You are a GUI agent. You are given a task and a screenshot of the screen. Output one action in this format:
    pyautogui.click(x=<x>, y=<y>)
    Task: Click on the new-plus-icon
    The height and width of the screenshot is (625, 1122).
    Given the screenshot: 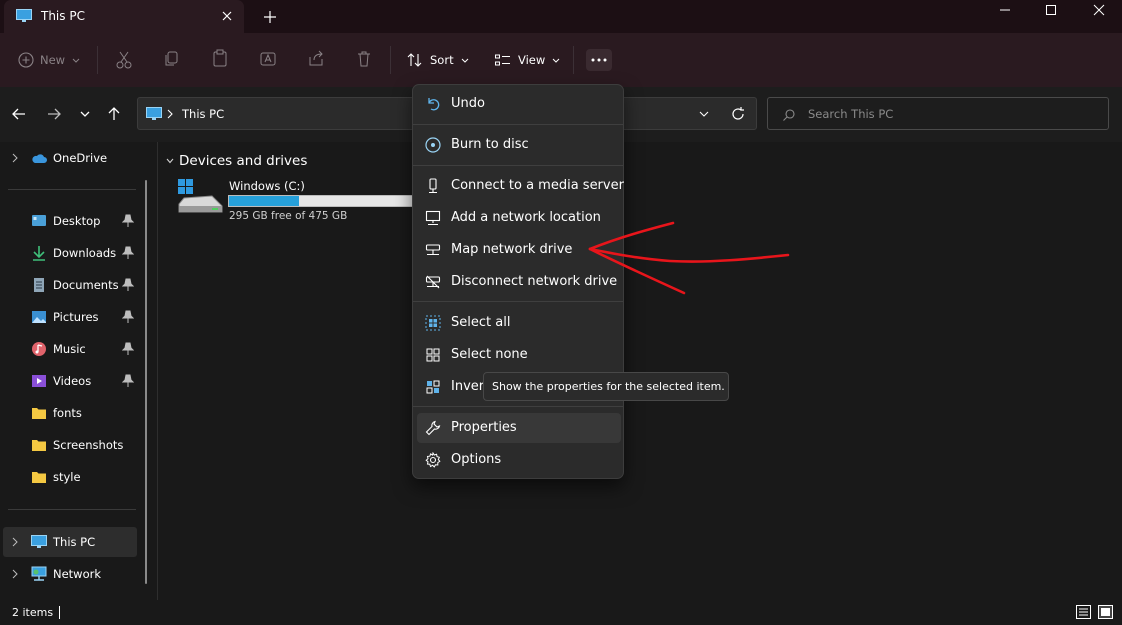 What is the action you would take?
    pyautogui.click(x=26, y=60)
    